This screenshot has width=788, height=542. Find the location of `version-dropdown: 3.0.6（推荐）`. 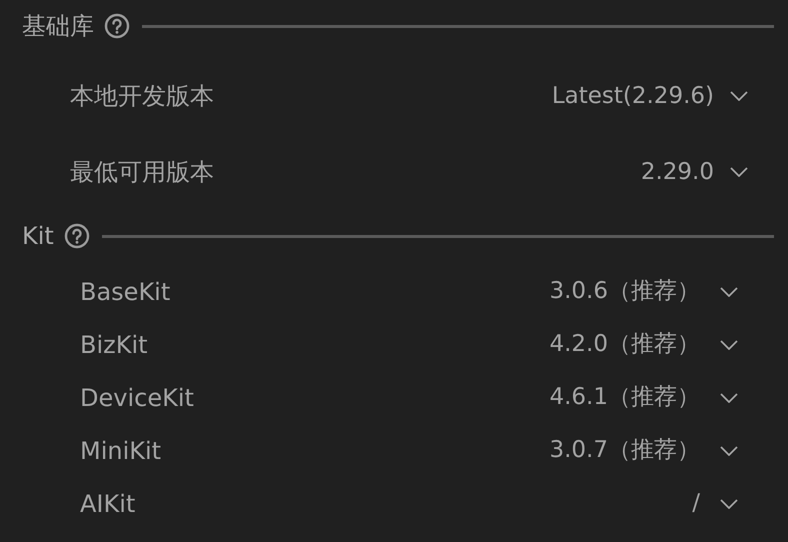

version-dropdown: 3.0.6（推荐） is located at coordinates (643, 291).